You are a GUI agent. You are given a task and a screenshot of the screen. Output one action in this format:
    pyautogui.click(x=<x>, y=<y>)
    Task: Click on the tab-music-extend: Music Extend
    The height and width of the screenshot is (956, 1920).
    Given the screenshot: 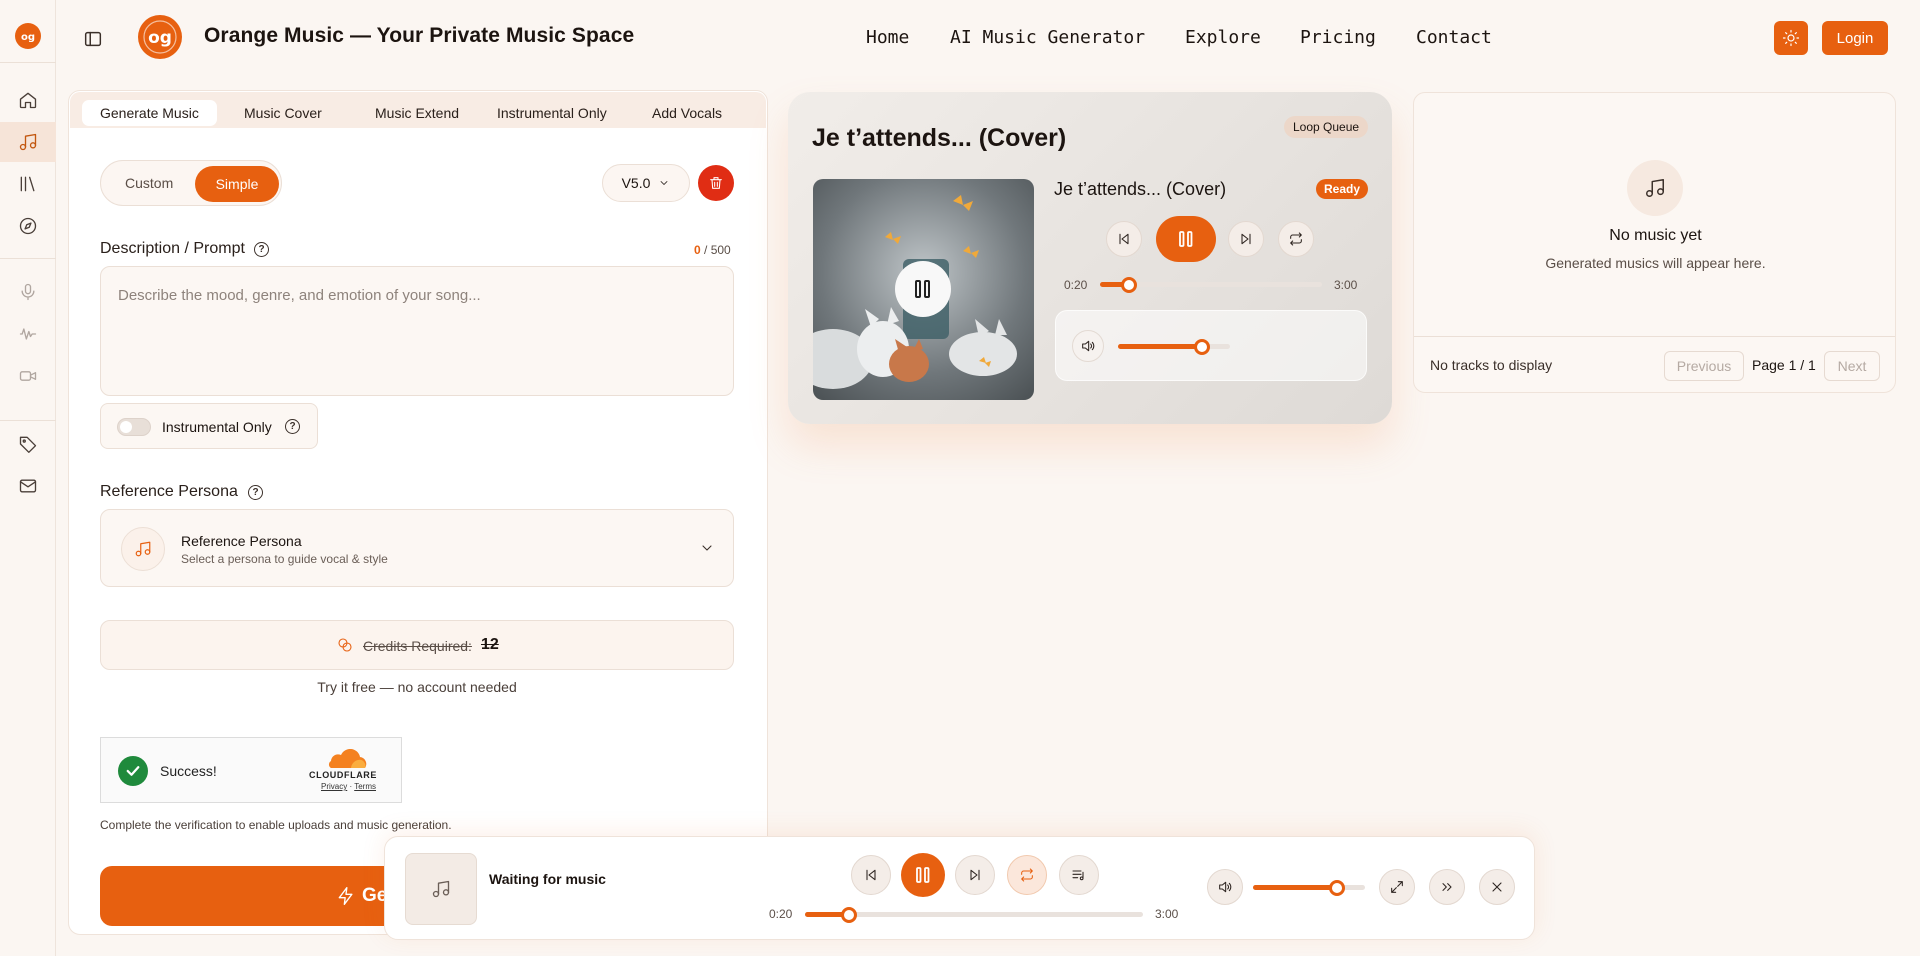 What is the action you would take?
    pyautogui.click(x=417, y=113)
    